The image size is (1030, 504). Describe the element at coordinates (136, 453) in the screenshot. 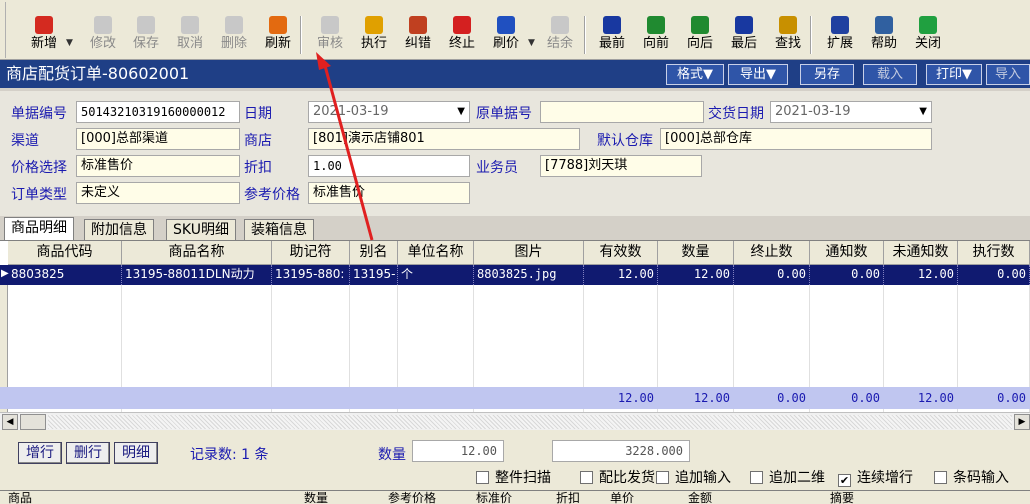

I see `detail-button: 明细` at that location.